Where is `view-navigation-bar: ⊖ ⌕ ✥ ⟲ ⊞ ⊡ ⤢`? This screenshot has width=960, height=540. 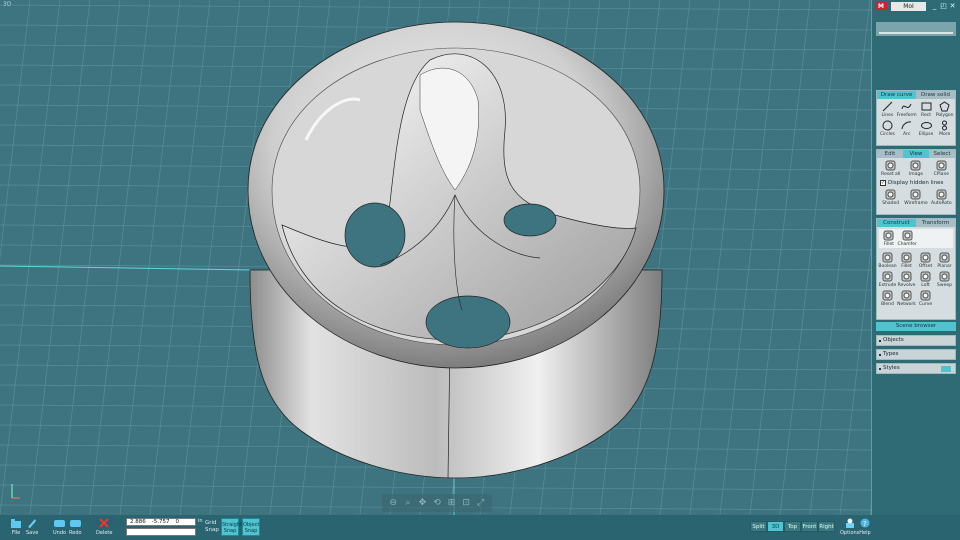
view-navigation-bar: ⊖ ⌕ ✥ ⟲ ⊞ ⊡ ⤢ is located at coordinates (437, 503).